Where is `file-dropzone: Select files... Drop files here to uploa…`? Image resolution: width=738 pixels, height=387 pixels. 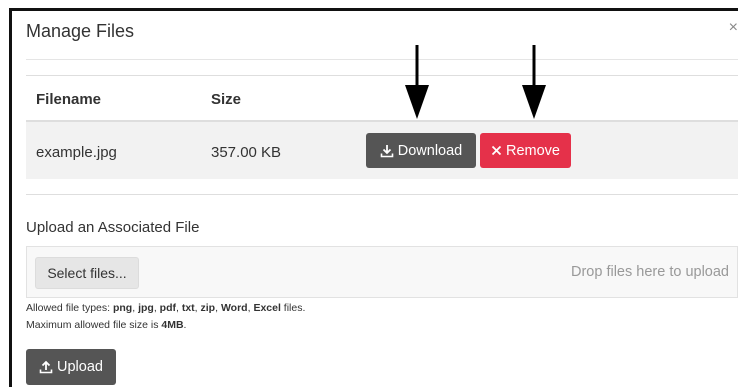 file-dropzone: Select files... Drop files here to uploa… is located at coordinates (382, 272).